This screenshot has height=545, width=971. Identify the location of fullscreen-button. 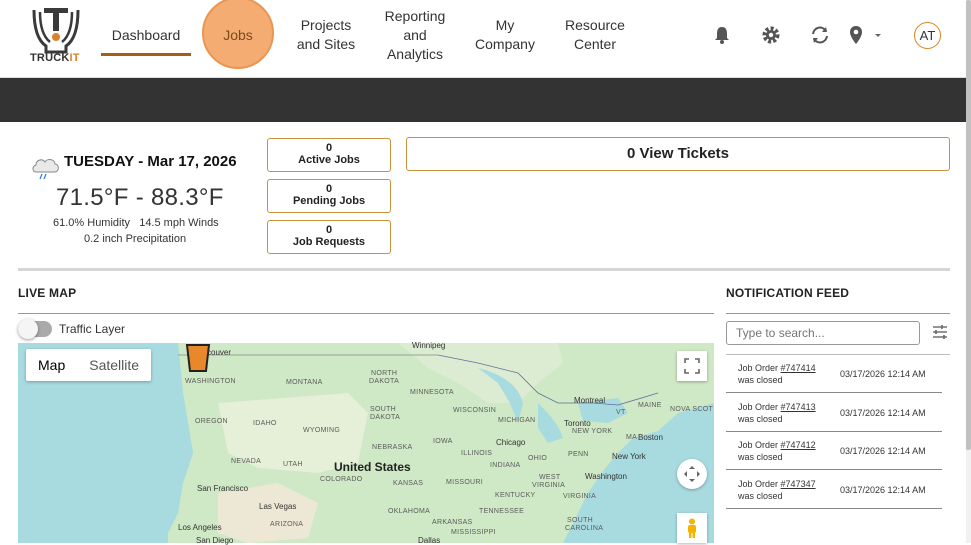
(692, 366).